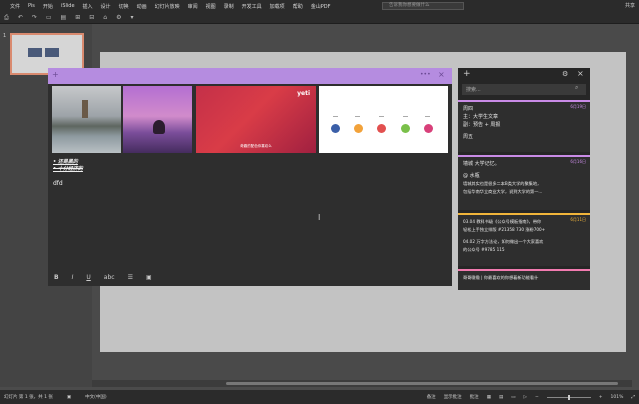 The width and height of the screenshot is (639, 404). I want to click on ribbon-tab: 动画, so click(142, 6).